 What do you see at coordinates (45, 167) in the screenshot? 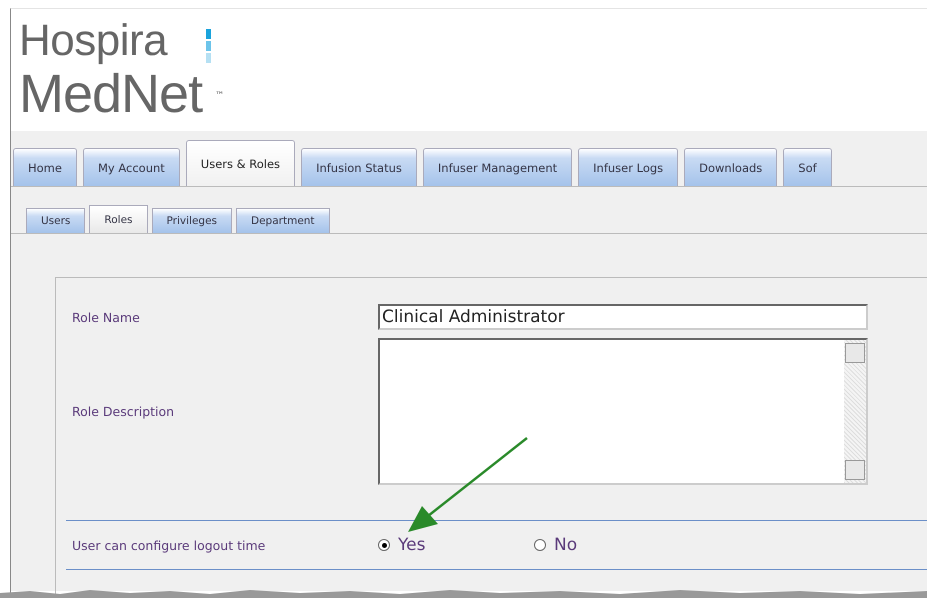
I see `nav-tab: Home` at bounding box center [45, 167].